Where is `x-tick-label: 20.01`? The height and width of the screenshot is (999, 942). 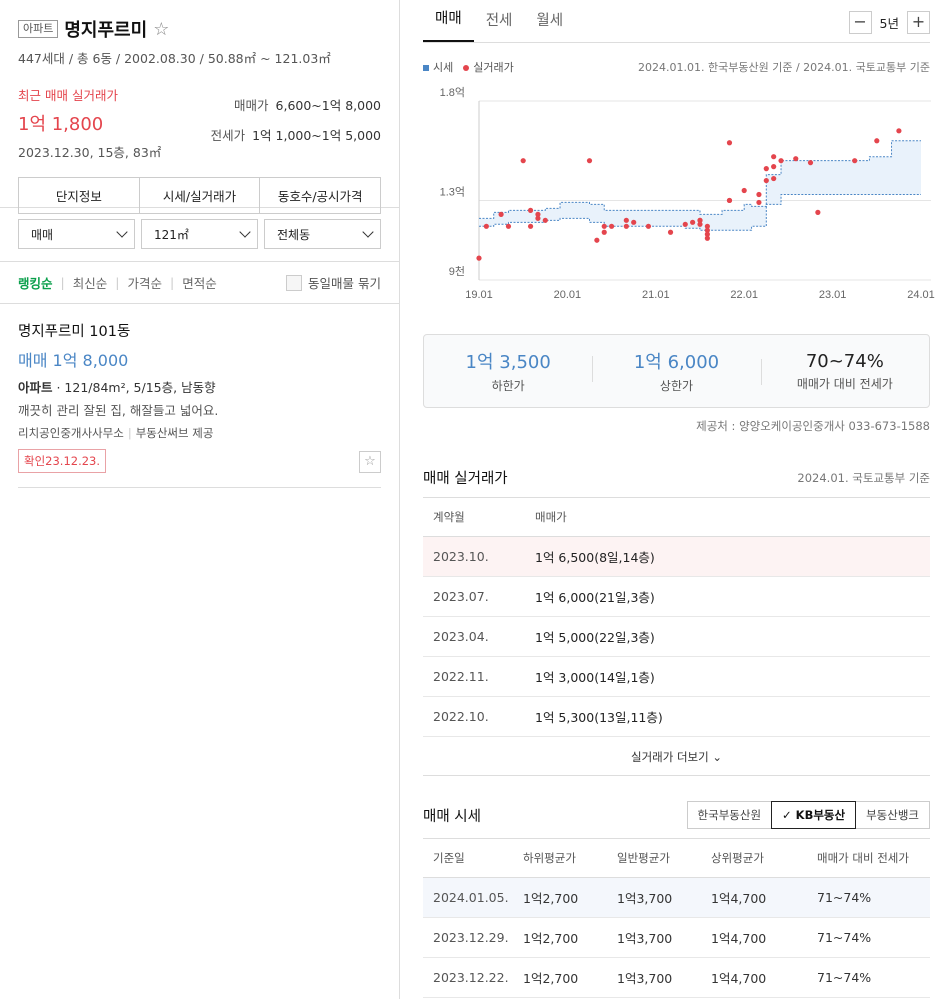 x-tick-label: 20.01 is located at coordinates (568, 295).